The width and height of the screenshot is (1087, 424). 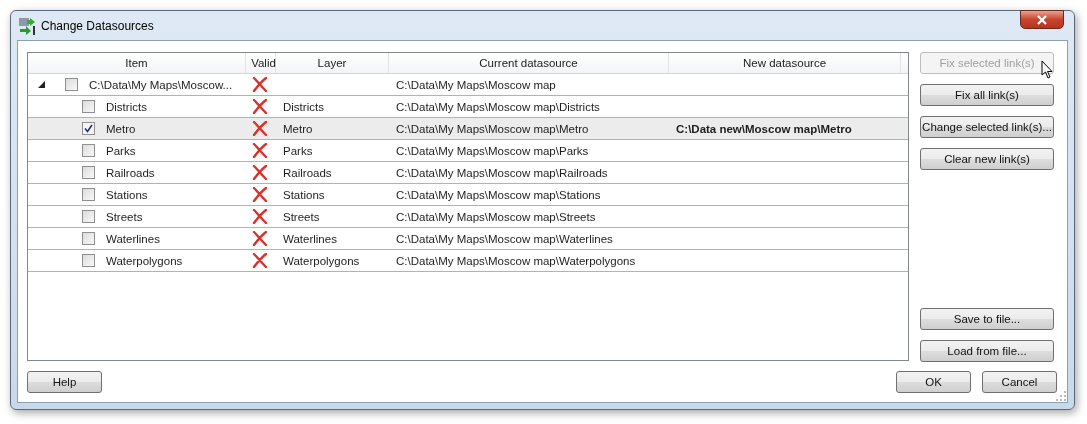 What do you see at coordinates (137, 63) in the screenshot?
I see `column-header: Item` at bounding box center [137, 63].